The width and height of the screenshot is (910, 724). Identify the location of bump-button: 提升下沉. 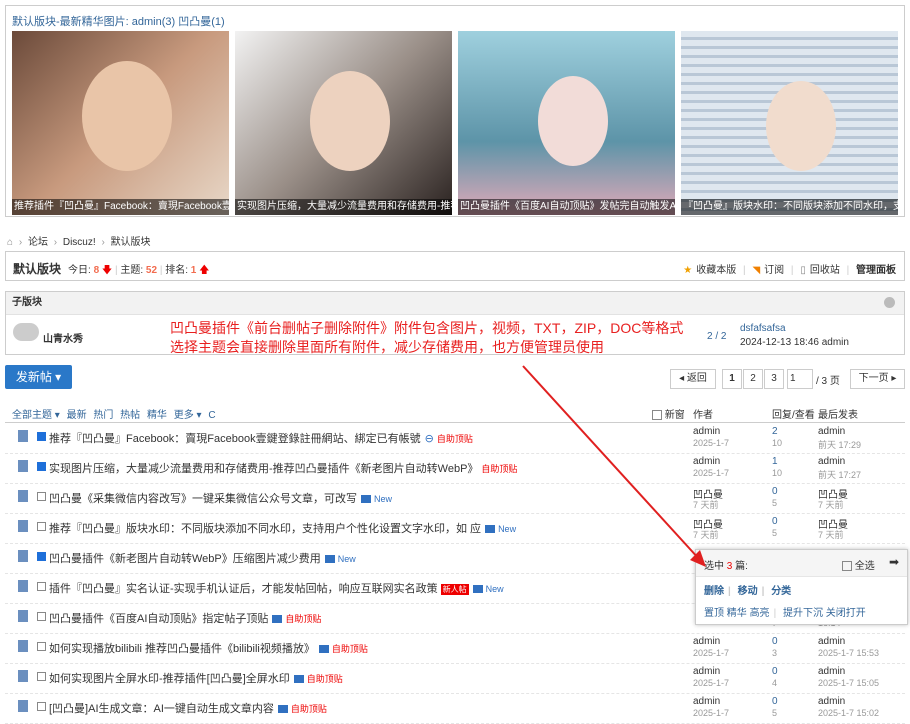
(803, 613).